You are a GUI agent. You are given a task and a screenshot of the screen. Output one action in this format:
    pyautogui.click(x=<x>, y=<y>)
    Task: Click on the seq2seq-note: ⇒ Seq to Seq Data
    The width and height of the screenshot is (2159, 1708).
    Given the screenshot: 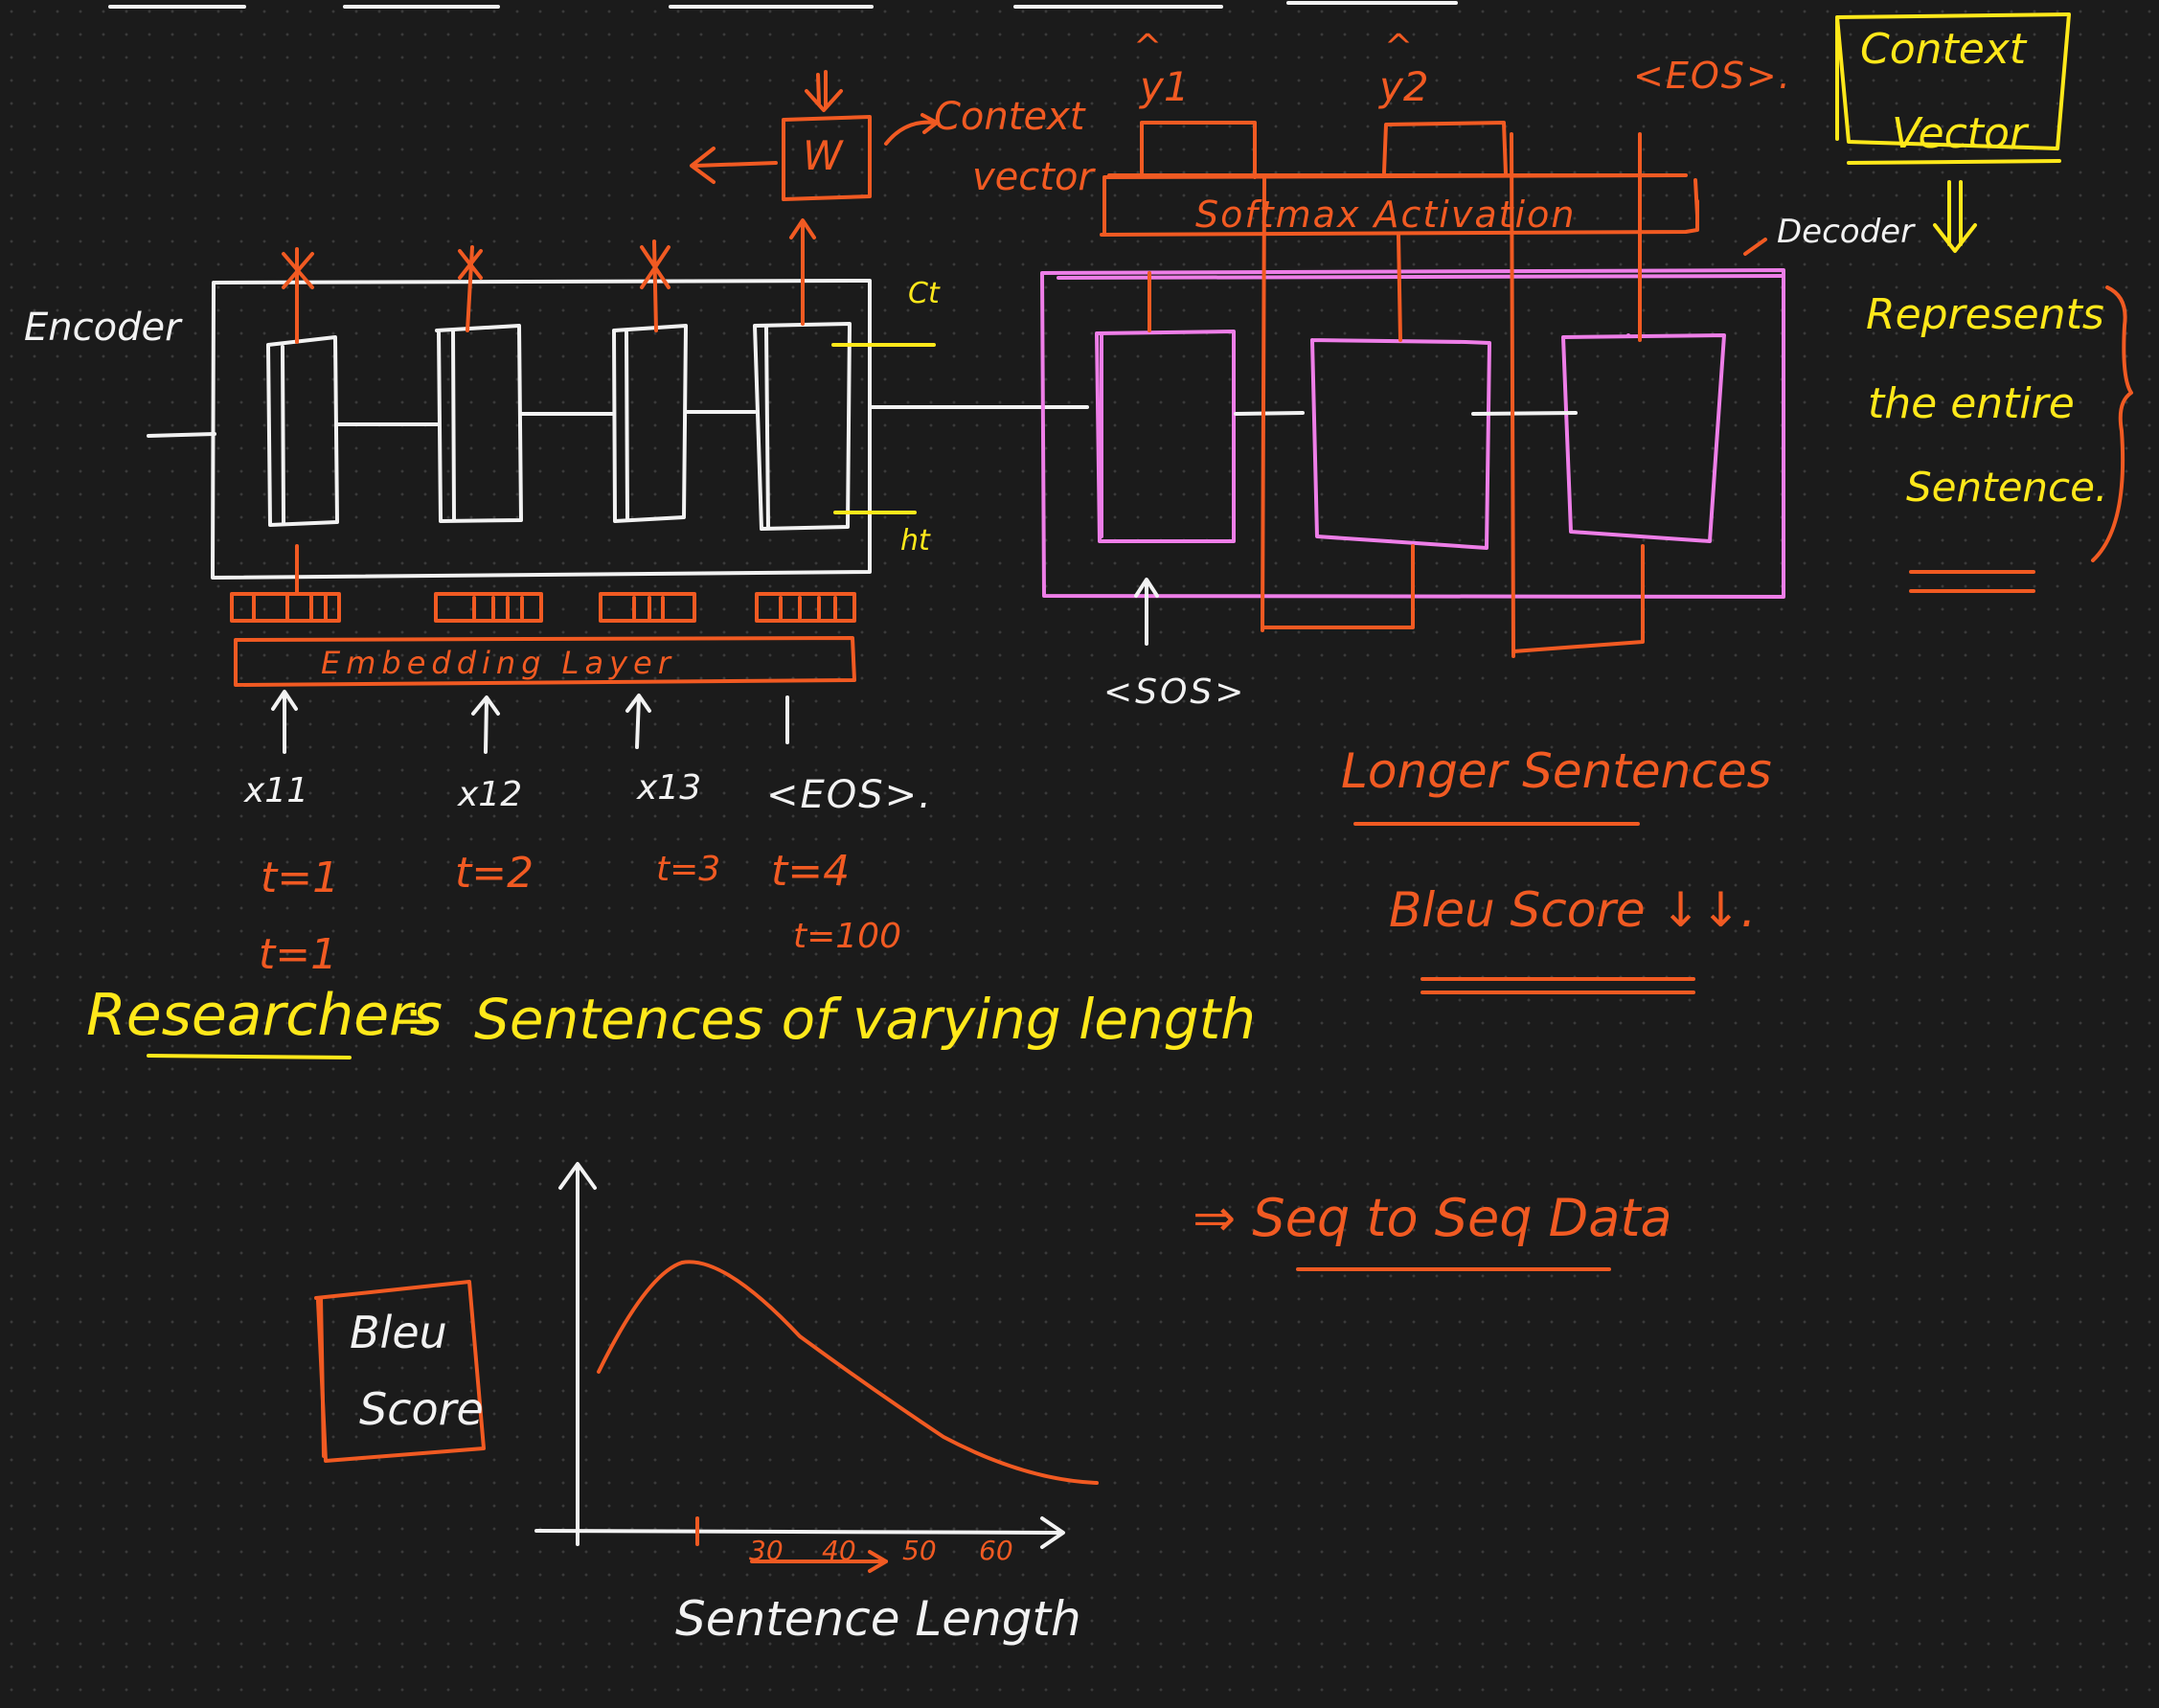 What is the action you would take?
    pyautogui.click(x=1432, y=1218)
    